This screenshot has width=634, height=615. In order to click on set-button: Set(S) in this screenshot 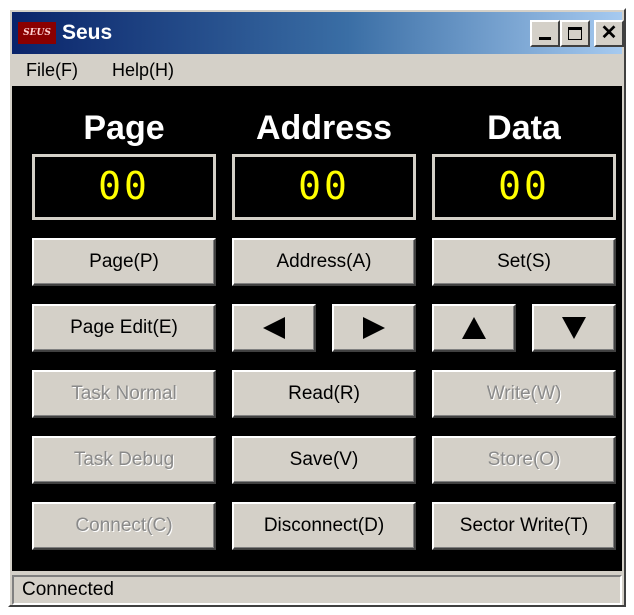, I will do `click(524, 262)`.